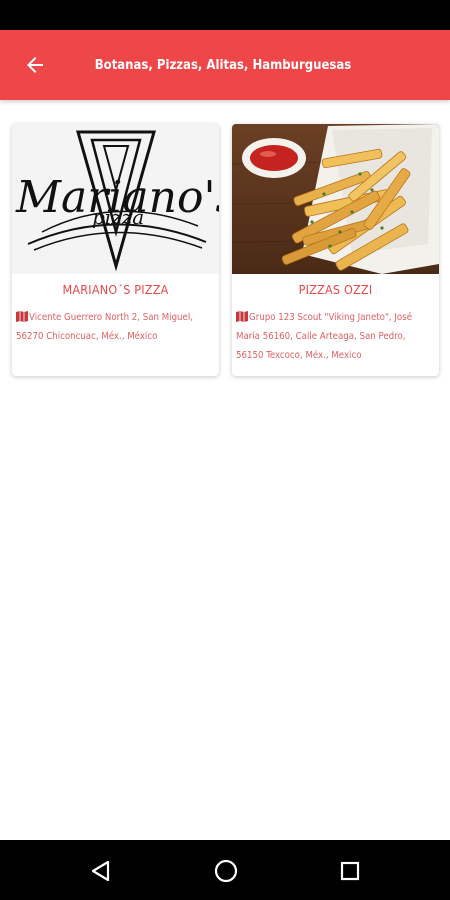 The height and width of the screenshot is (900, 450). Describe the element at coordinates (335, 289) in the screenshot. I see `restaurant-name: PIZZAS OZZI` at that location.